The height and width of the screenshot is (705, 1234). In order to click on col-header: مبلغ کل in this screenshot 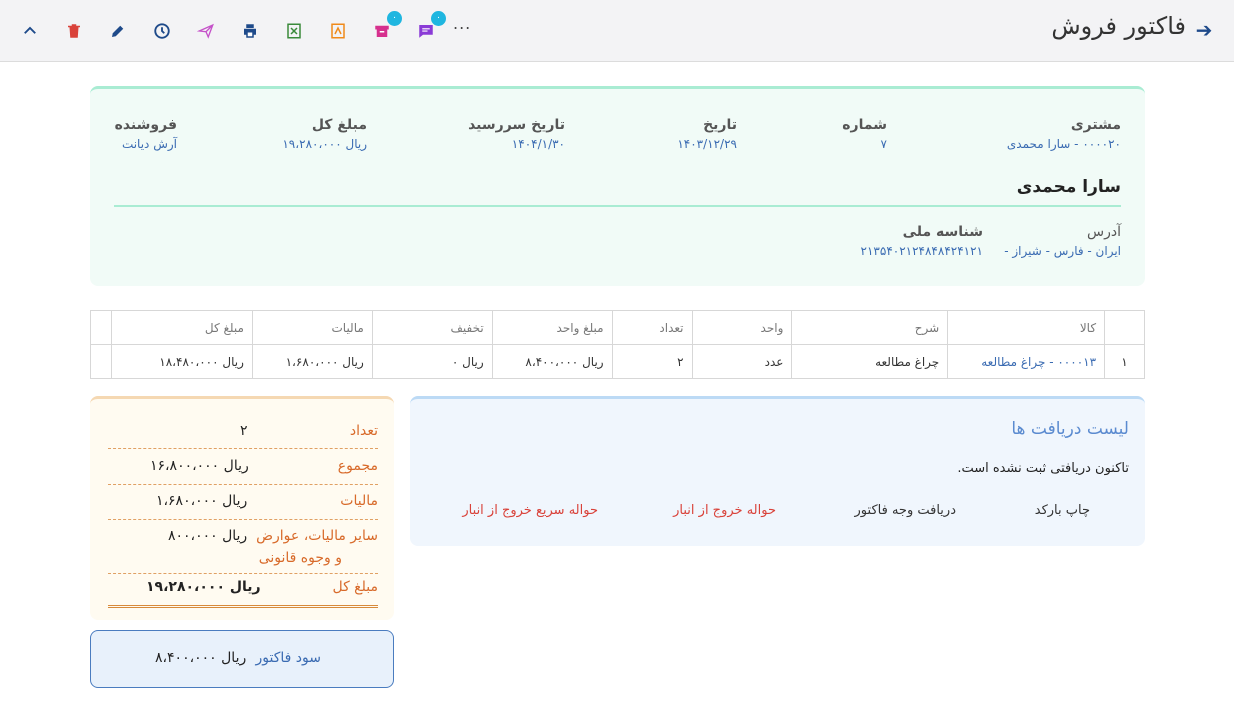, I will do `click(182, 327)`.